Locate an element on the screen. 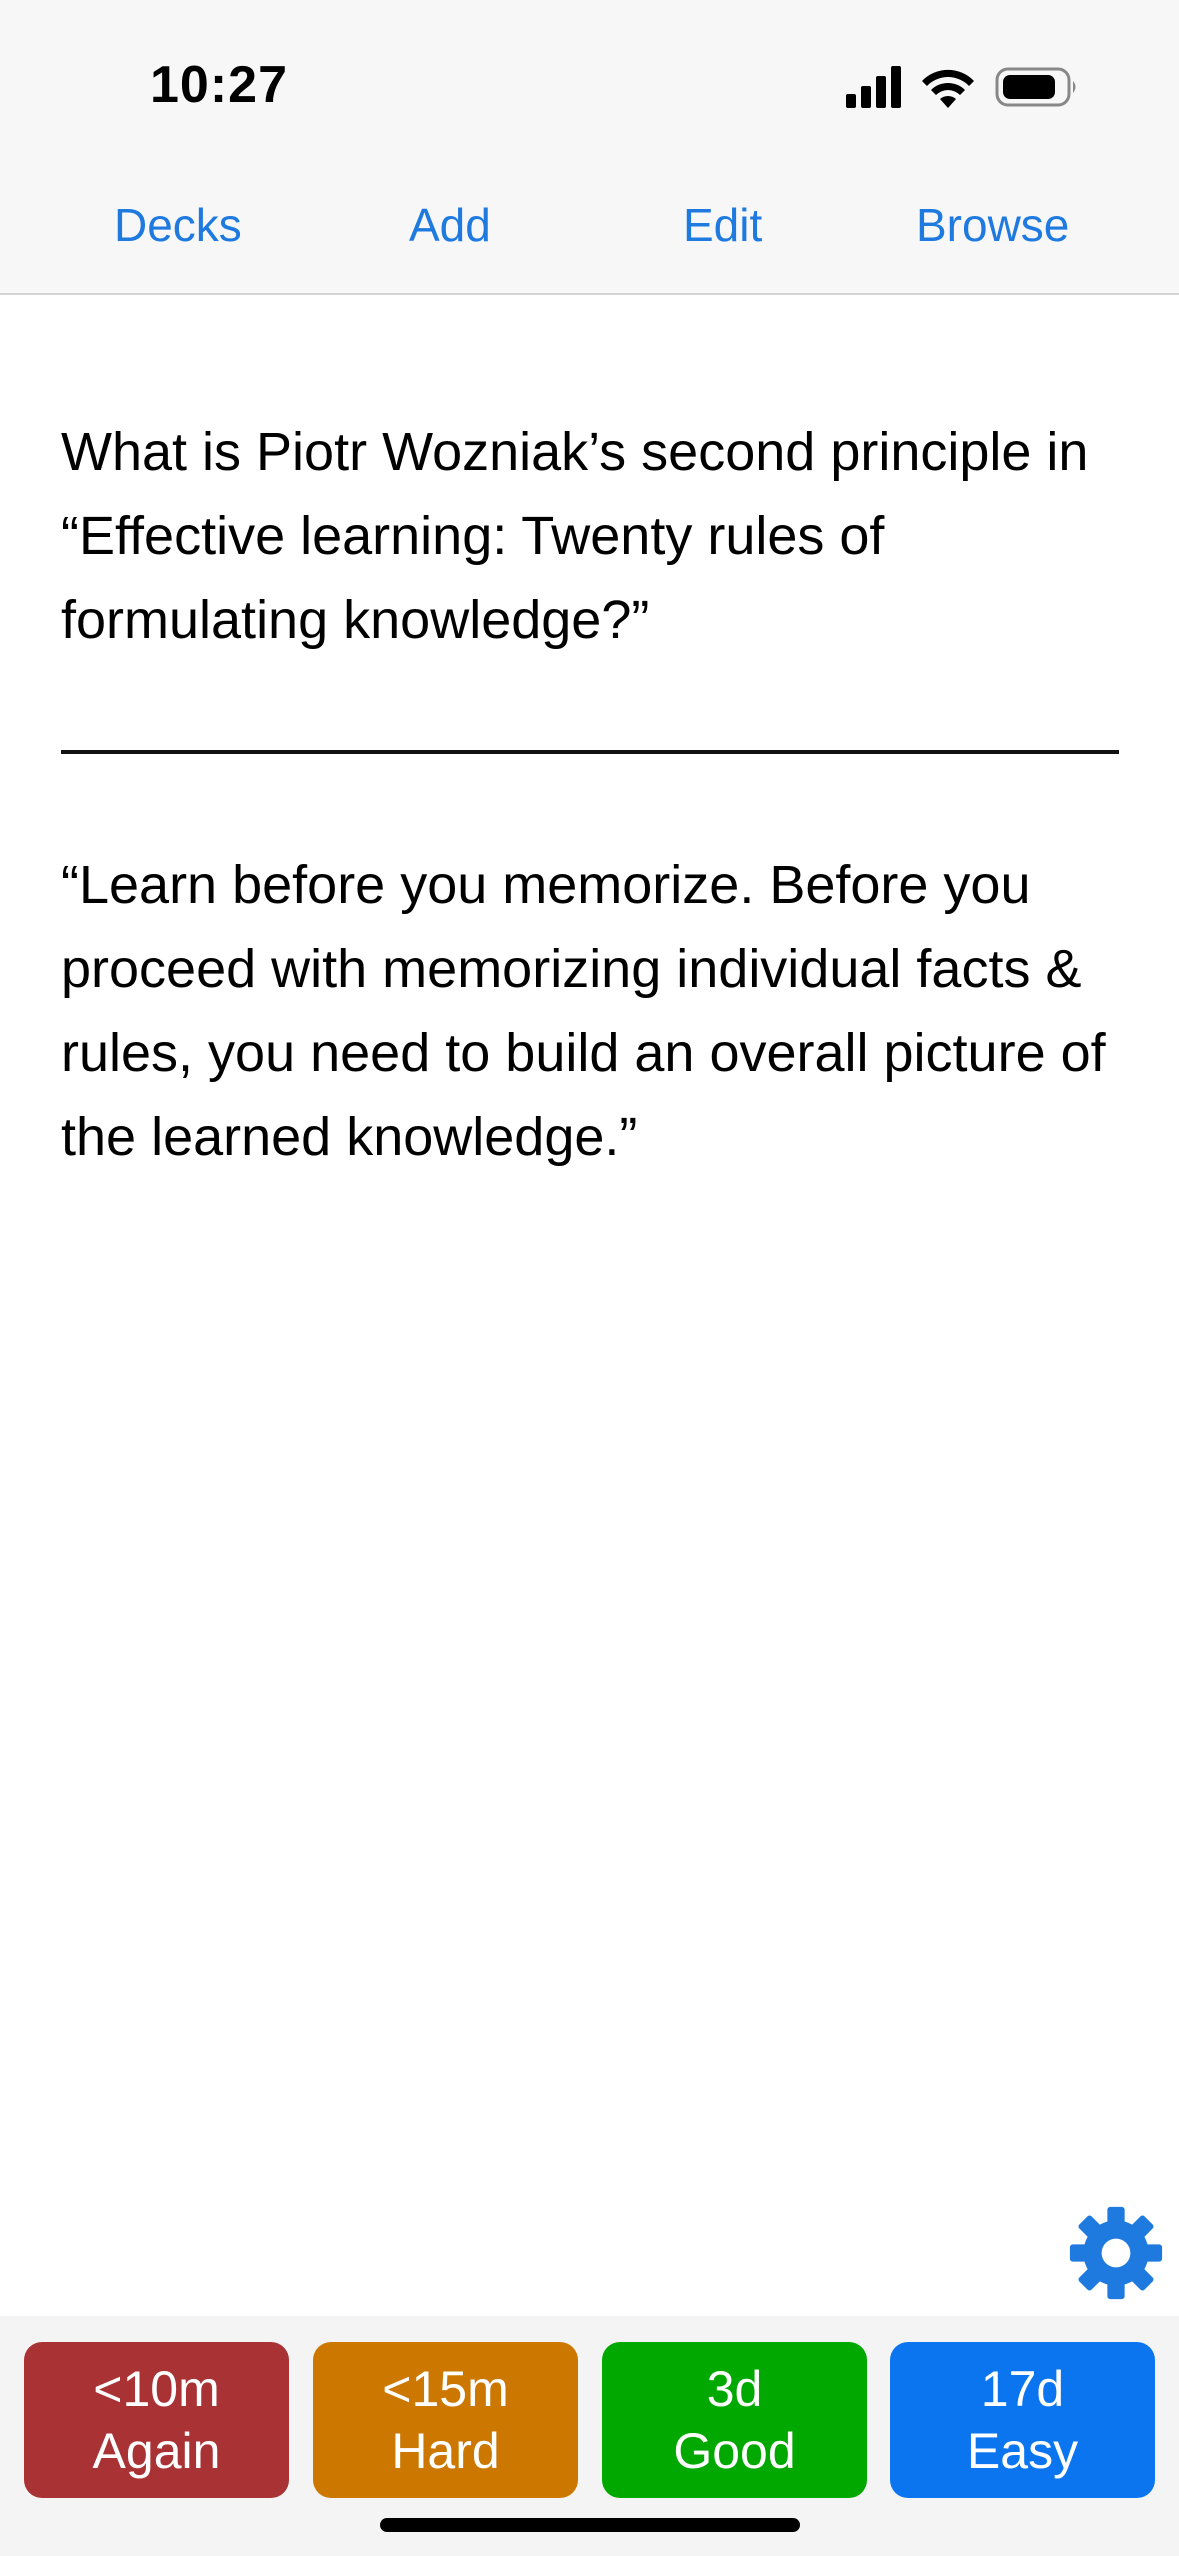 This screenshot has height=2556, width=1179. wifi-icon is located at coordinates (948, 88).